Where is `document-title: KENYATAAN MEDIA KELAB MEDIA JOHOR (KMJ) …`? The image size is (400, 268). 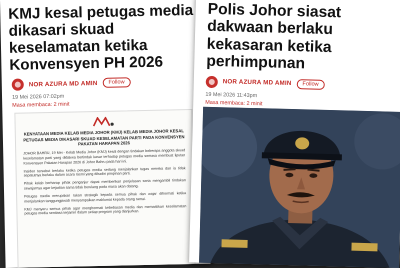 document-title: KENYATAAN MEDIA KELAB MEDIA JOHOR (KMJ) … is located at coordinates (104, 137).